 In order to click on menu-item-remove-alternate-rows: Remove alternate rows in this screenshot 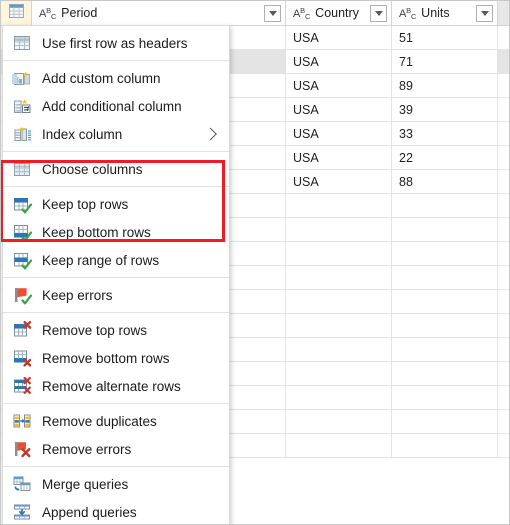, I will do `click(116, 386)`.